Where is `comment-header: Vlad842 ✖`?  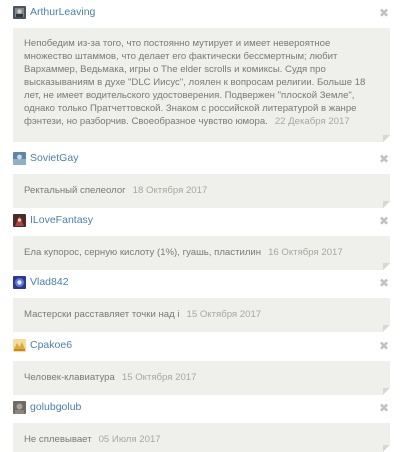 comment-header: Vlad842 ✖ is located at coordinates (200, 282).